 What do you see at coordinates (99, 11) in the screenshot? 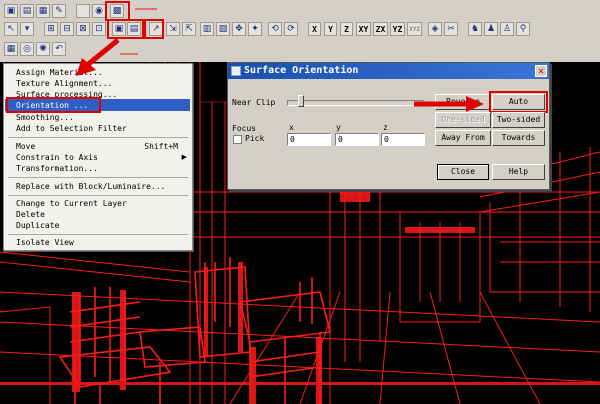
I see `render-icon: ◉` at bounding box center [99, 11].